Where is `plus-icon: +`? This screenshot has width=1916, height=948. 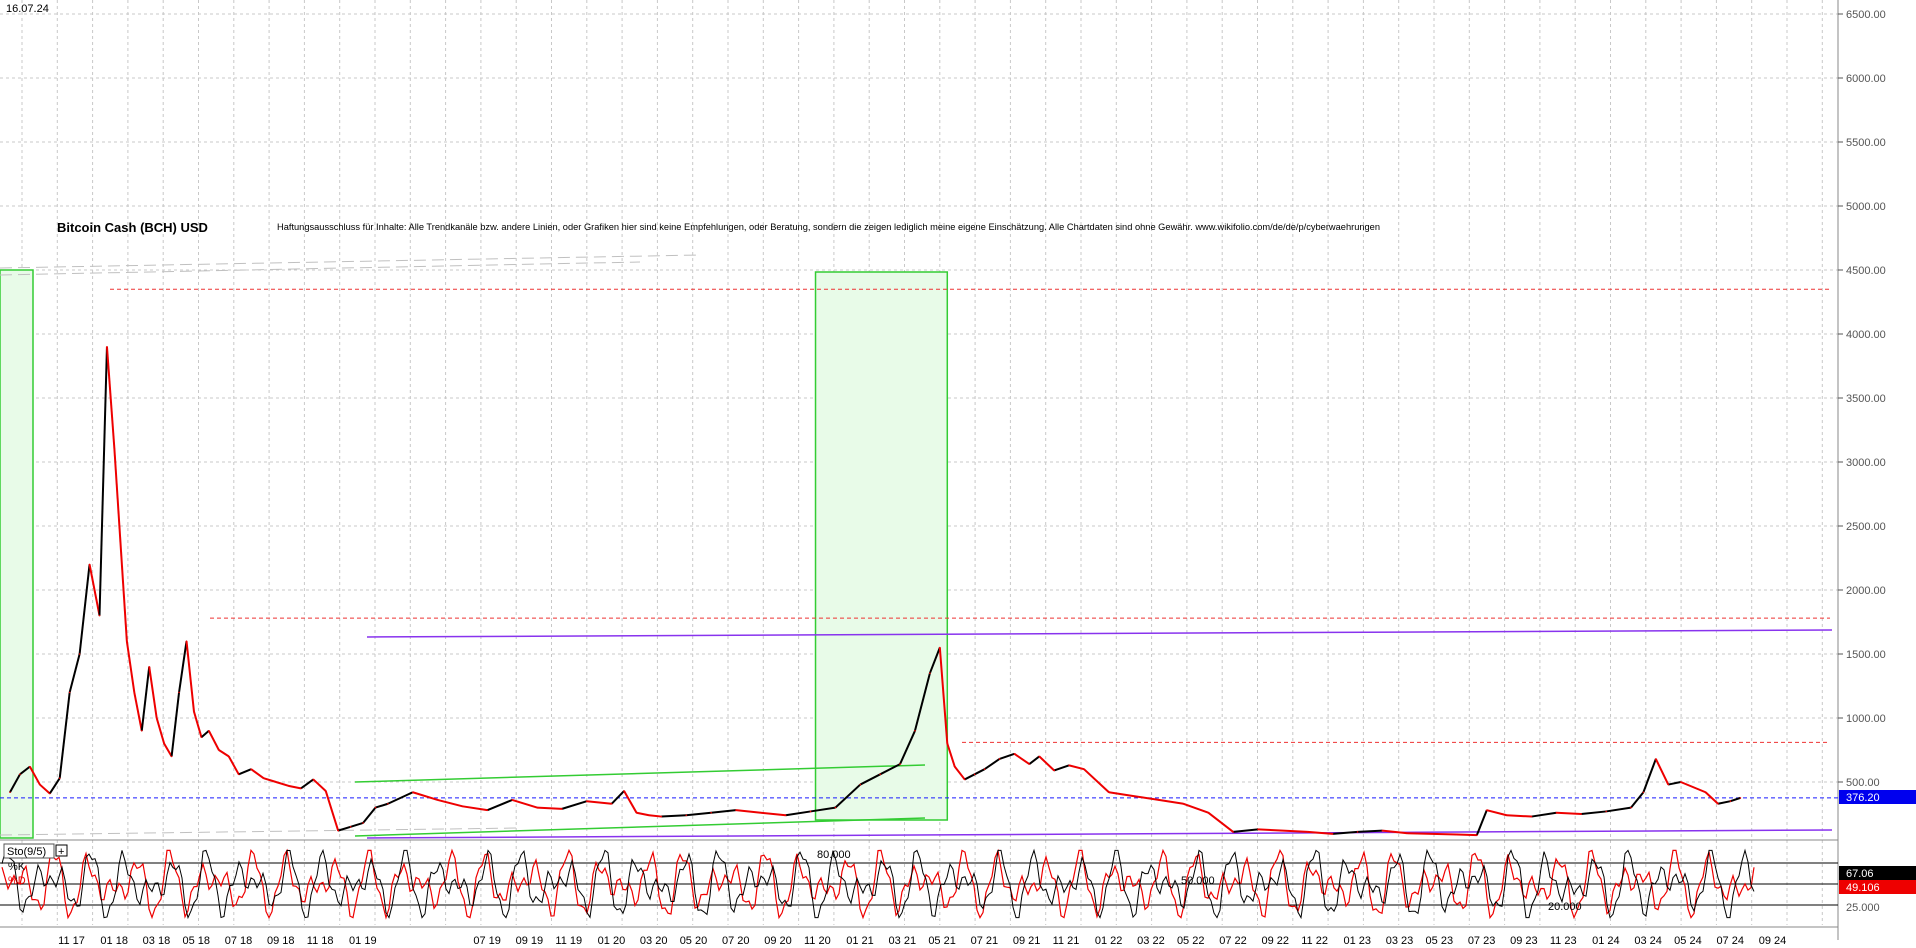
plus-icon: + is located at coordinates (61, 852).